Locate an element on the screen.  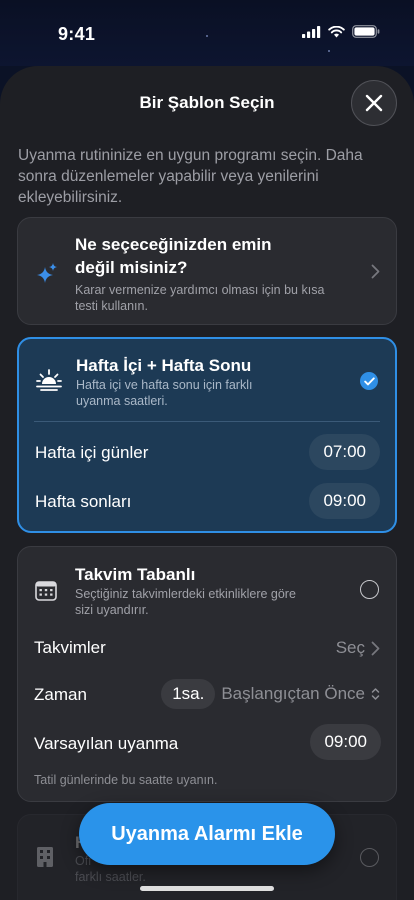
calendars-select-value: Seç is located at coordinates (350, 647).